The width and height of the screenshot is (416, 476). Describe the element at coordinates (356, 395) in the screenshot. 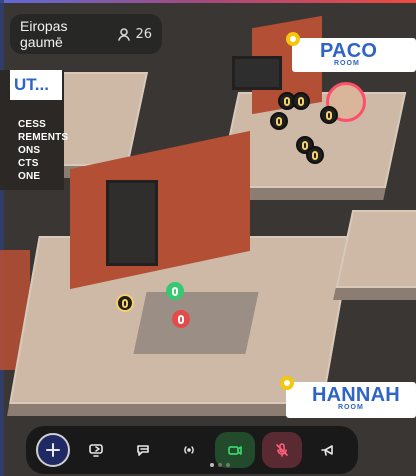

I see `hannah-label-text: HANNAH` at that location.